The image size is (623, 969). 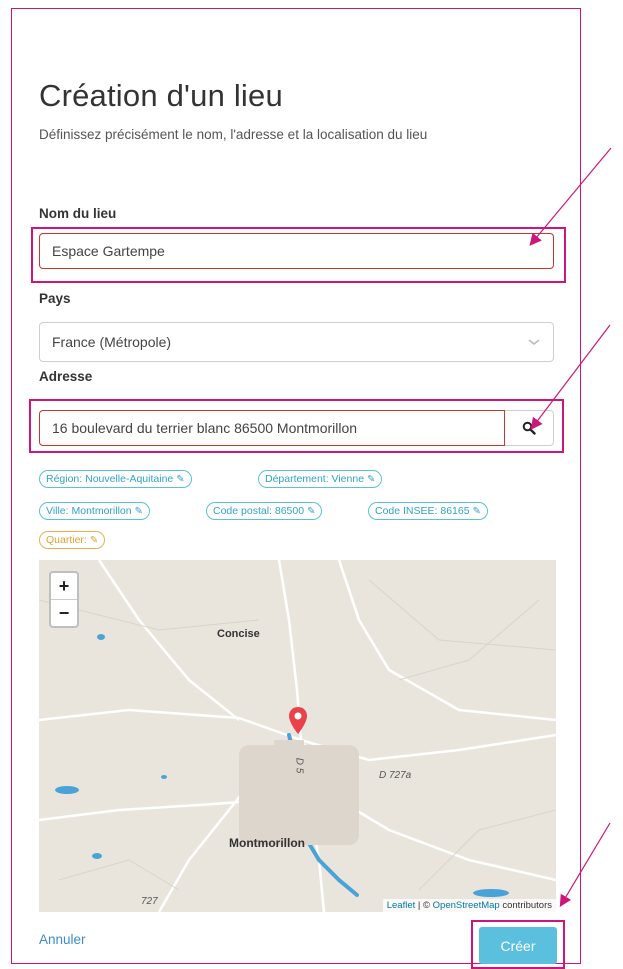 What do you see at coordinates (64, 612) in the screenshot?
I see `zoom-out-button: −` at bounding box center [64, 612].